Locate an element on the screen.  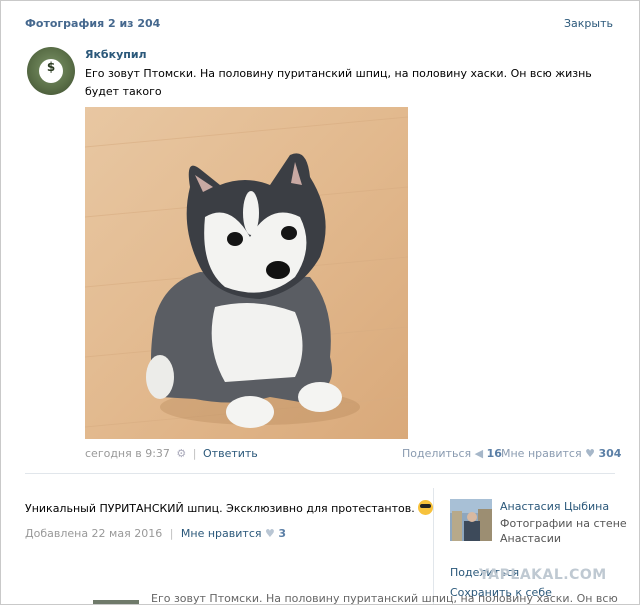
close-link: Закрыть is located at coordinates (588, 23).